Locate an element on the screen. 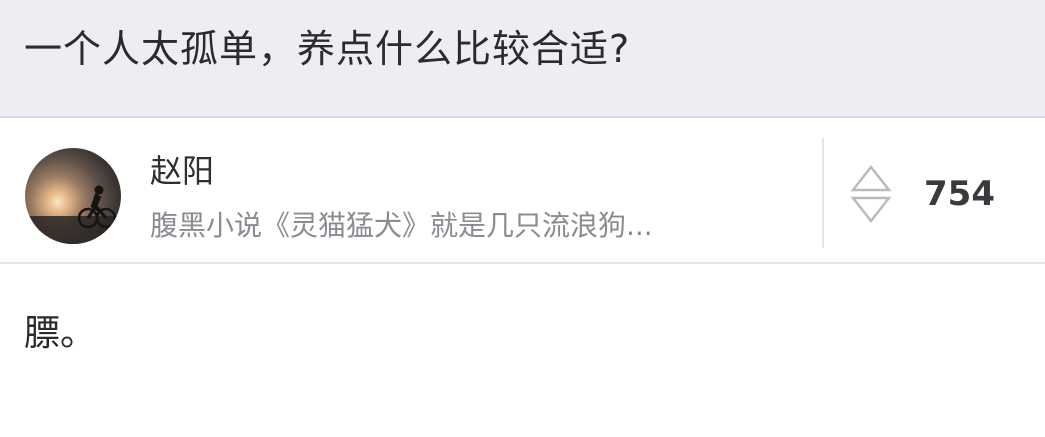  avatar is located at coordinates (73, 196).